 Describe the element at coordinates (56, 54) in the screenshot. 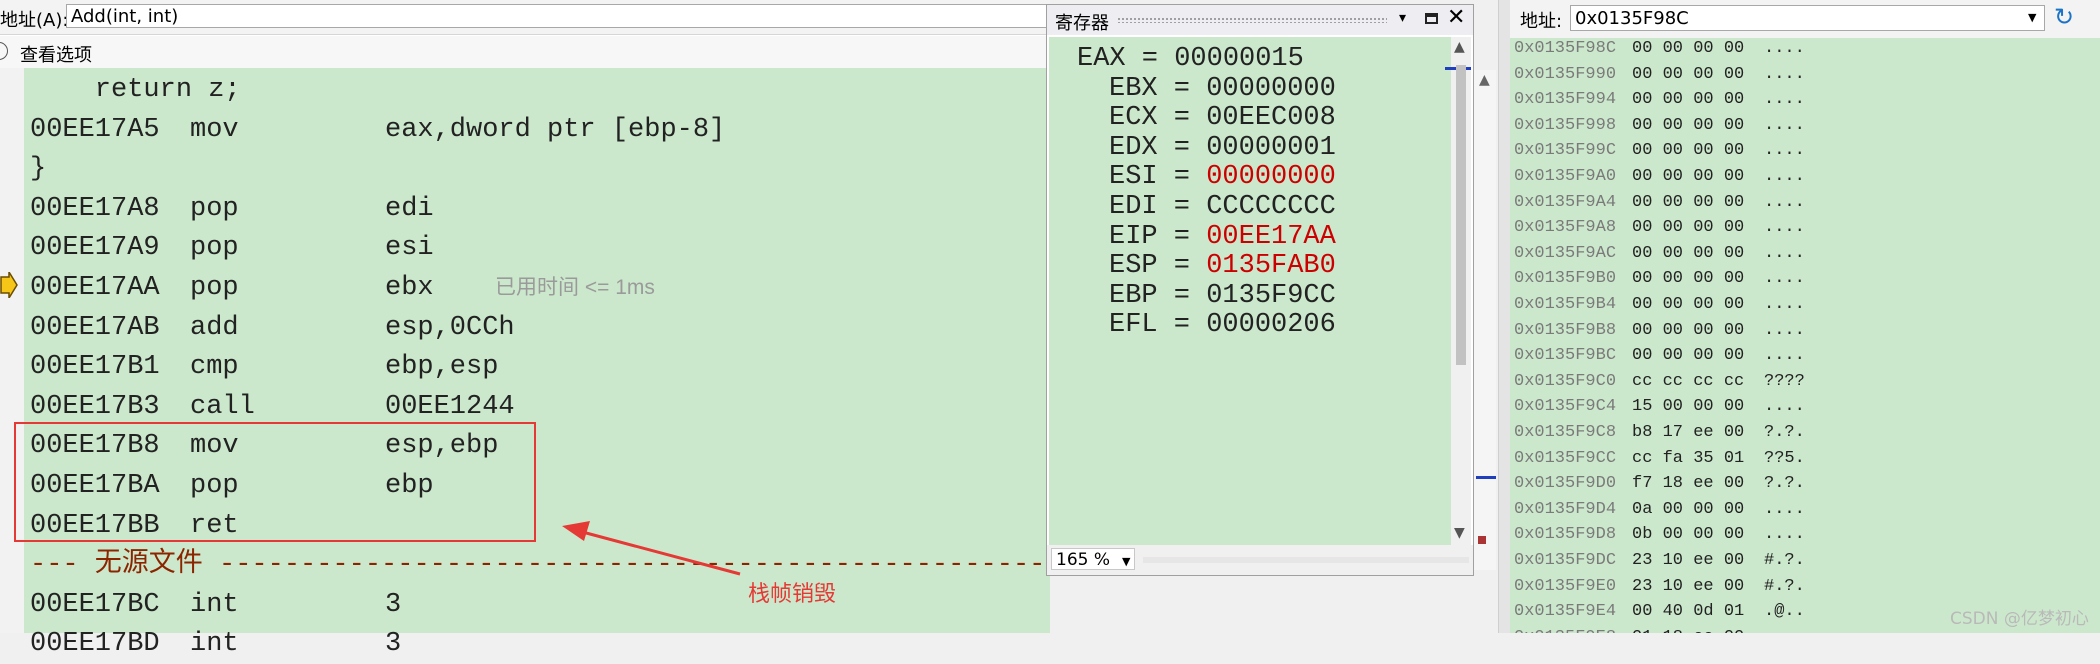

I see `view-options-toggle: 查看选项` at that location.